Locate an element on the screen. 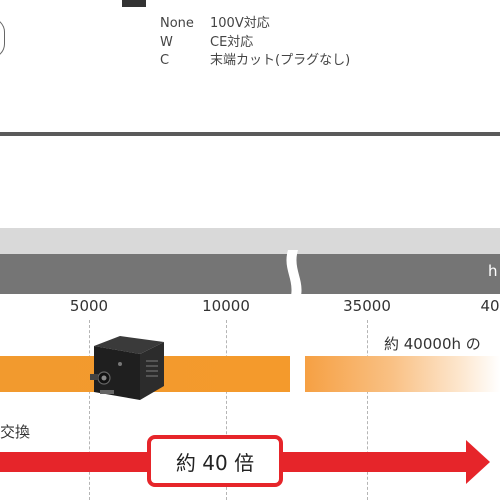 Image resolution: width=500 pixels, height=500 pixels. tick-label: 5000 is located at coordinates (89, 306).